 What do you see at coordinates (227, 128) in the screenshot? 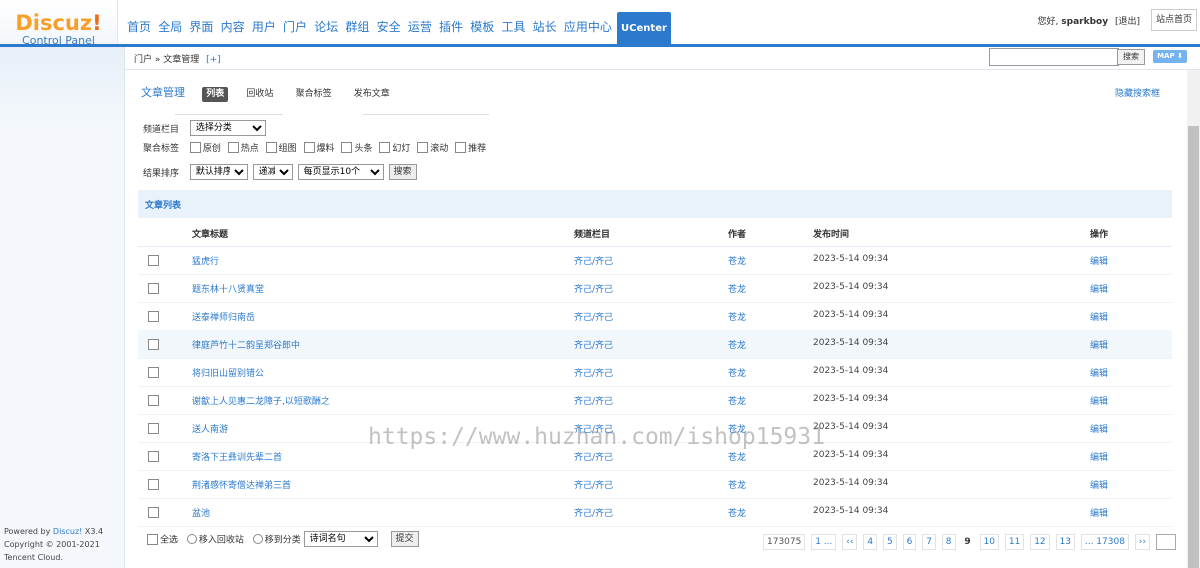
I see `channel-select: 选择分类` at bounding box center [227, 128].